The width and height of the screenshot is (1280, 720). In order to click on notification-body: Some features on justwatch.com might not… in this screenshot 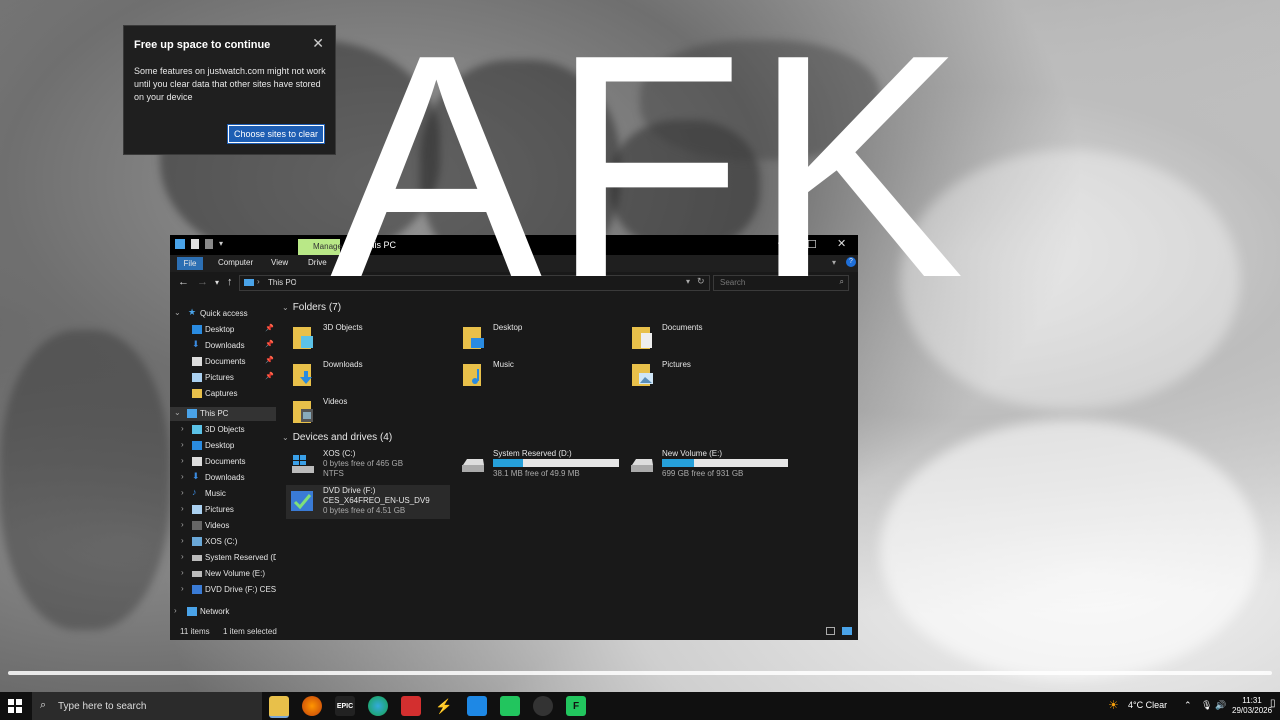, I will do `click(230, 84)`.